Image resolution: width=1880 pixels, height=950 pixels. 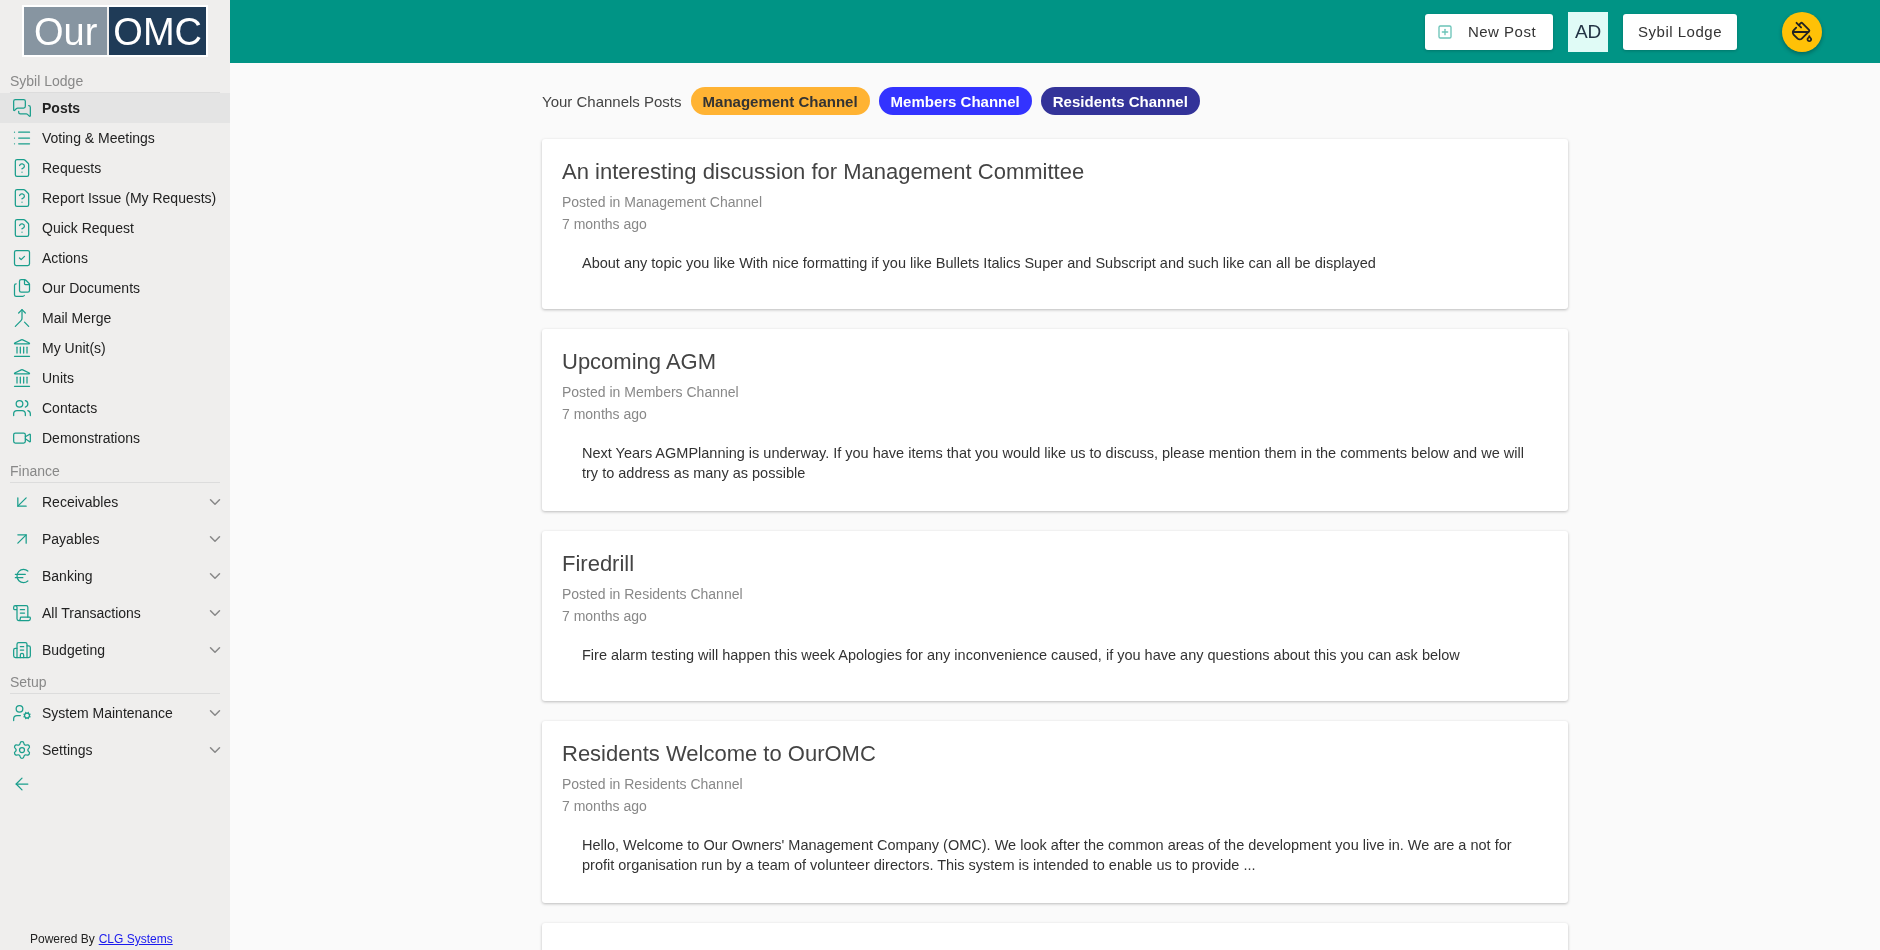 What do you see at coordinates (92, 288) in the screenshot?
I see `nav-label: Our Documents` at bounding box center [92, 288].